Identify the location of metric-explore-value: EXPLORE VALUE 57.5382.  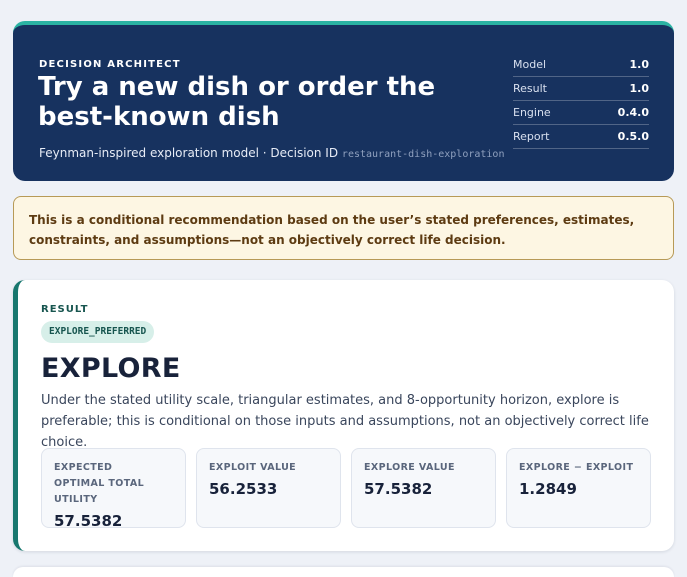
(423, 488).